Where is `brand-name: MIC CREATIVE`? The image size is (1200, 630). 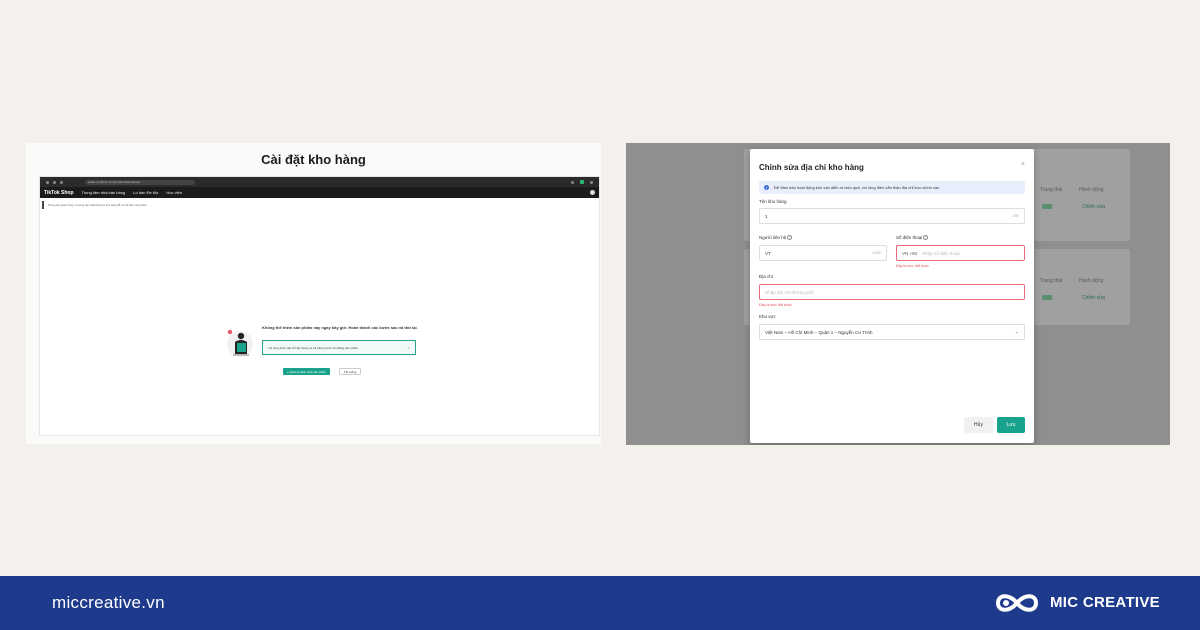 brand-name: MIC CREATIVE is located at coordinates (1105, 602).